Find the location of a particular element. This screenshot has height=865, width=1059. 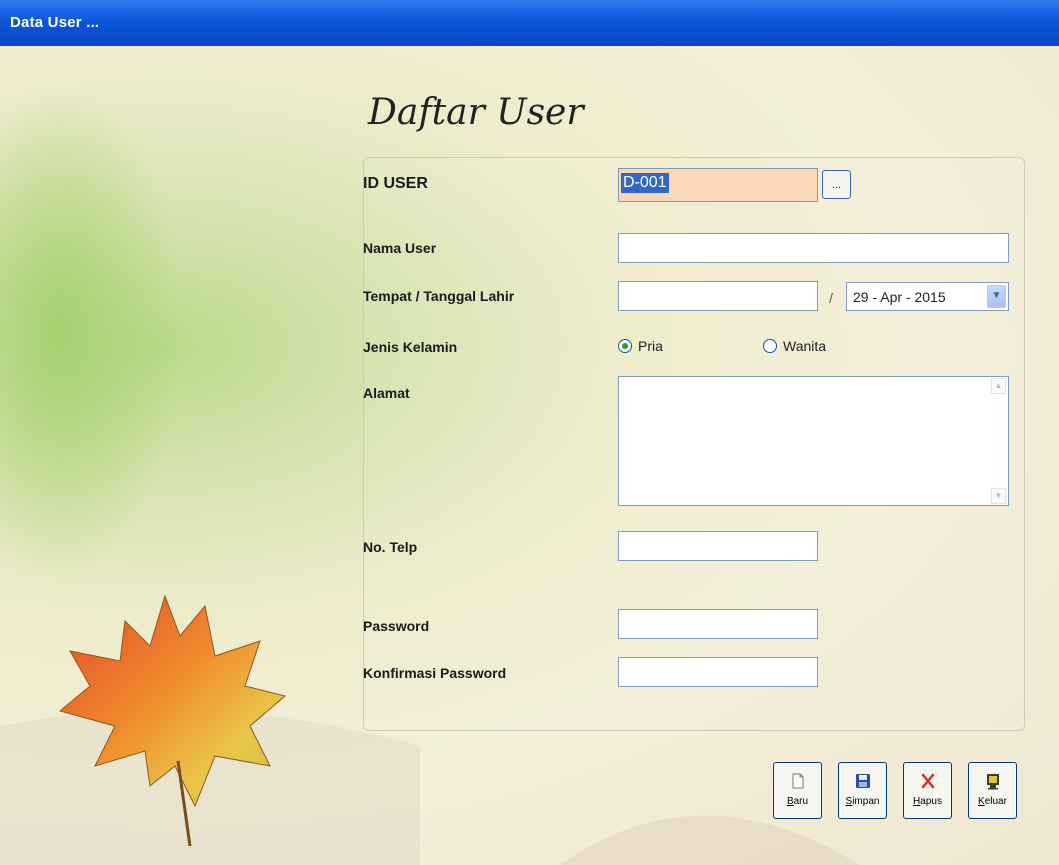

simpan-button: Simpan is located at coordinates (862, 790).